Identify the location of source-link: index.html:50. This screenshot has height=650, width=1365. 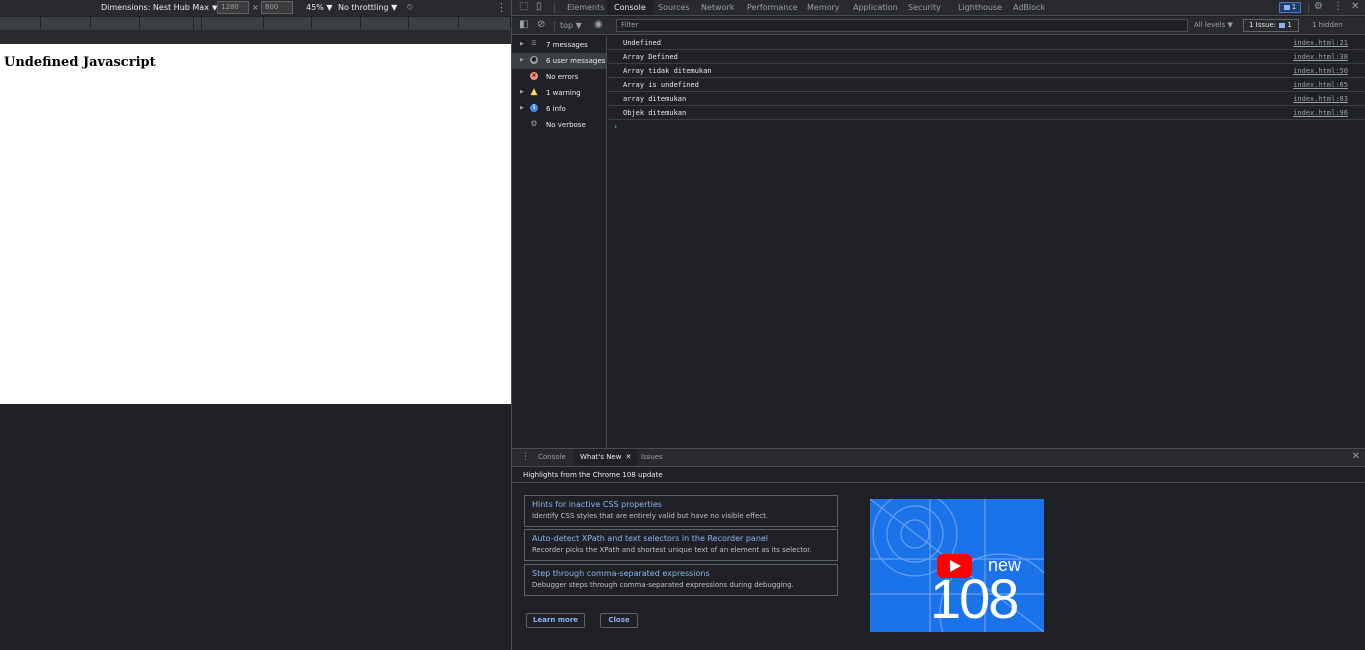
(1320, 71).